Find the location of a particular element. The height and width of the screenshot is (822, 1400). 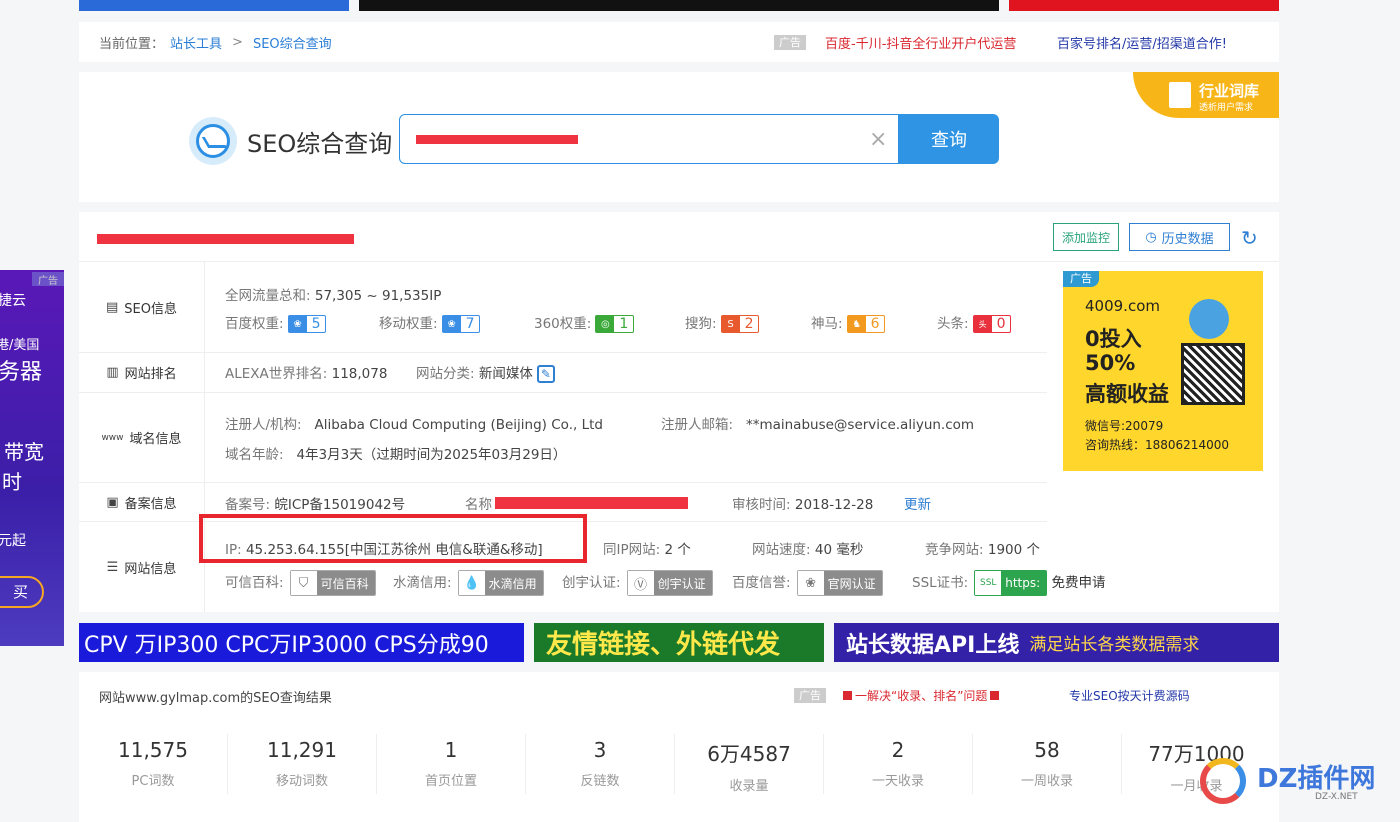

left-ad-buy-button: 买 is located at coordinates (22, 592).